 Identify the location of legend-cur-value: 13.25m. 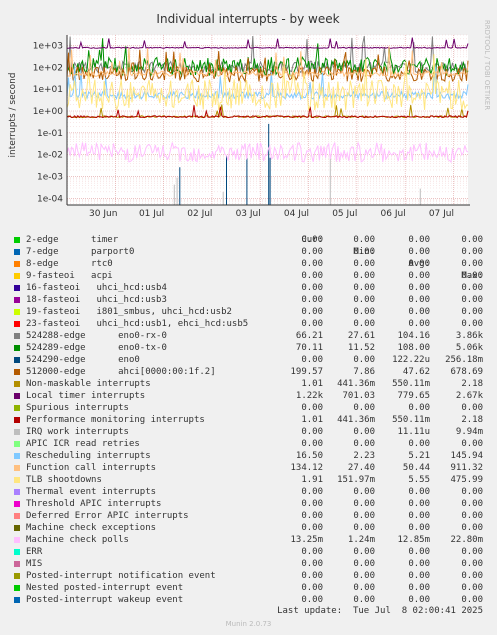
(306, 540).